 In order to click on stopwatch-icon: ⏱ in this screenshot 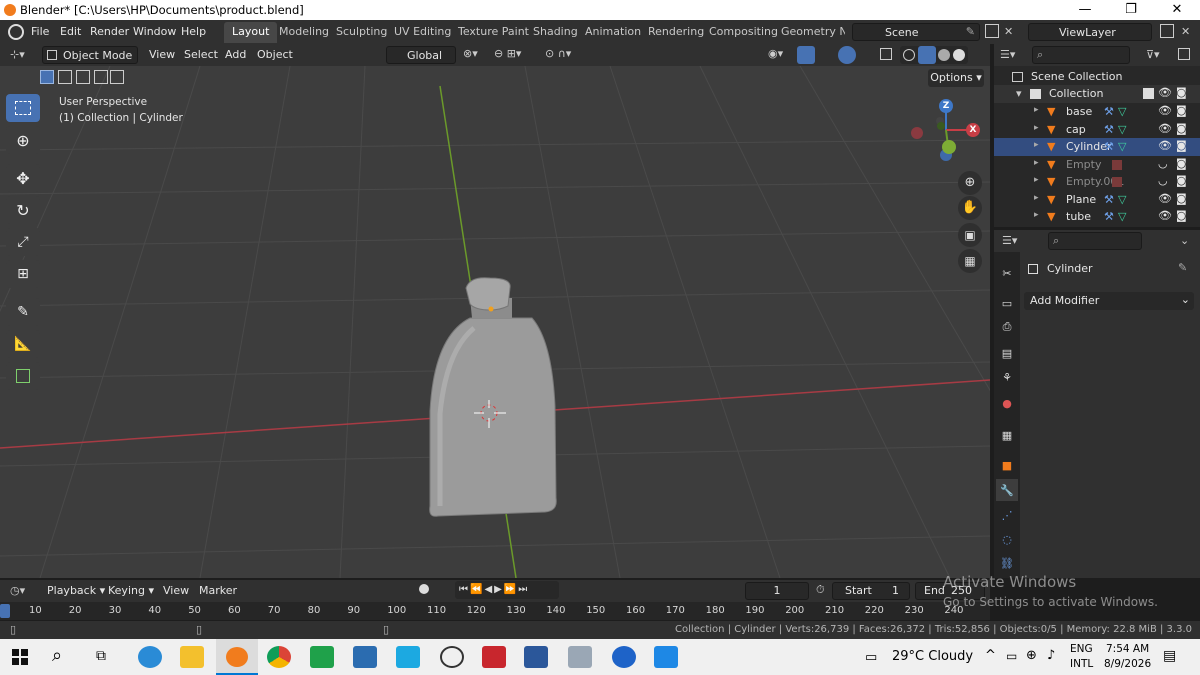, I will do `click(820, 590)`.